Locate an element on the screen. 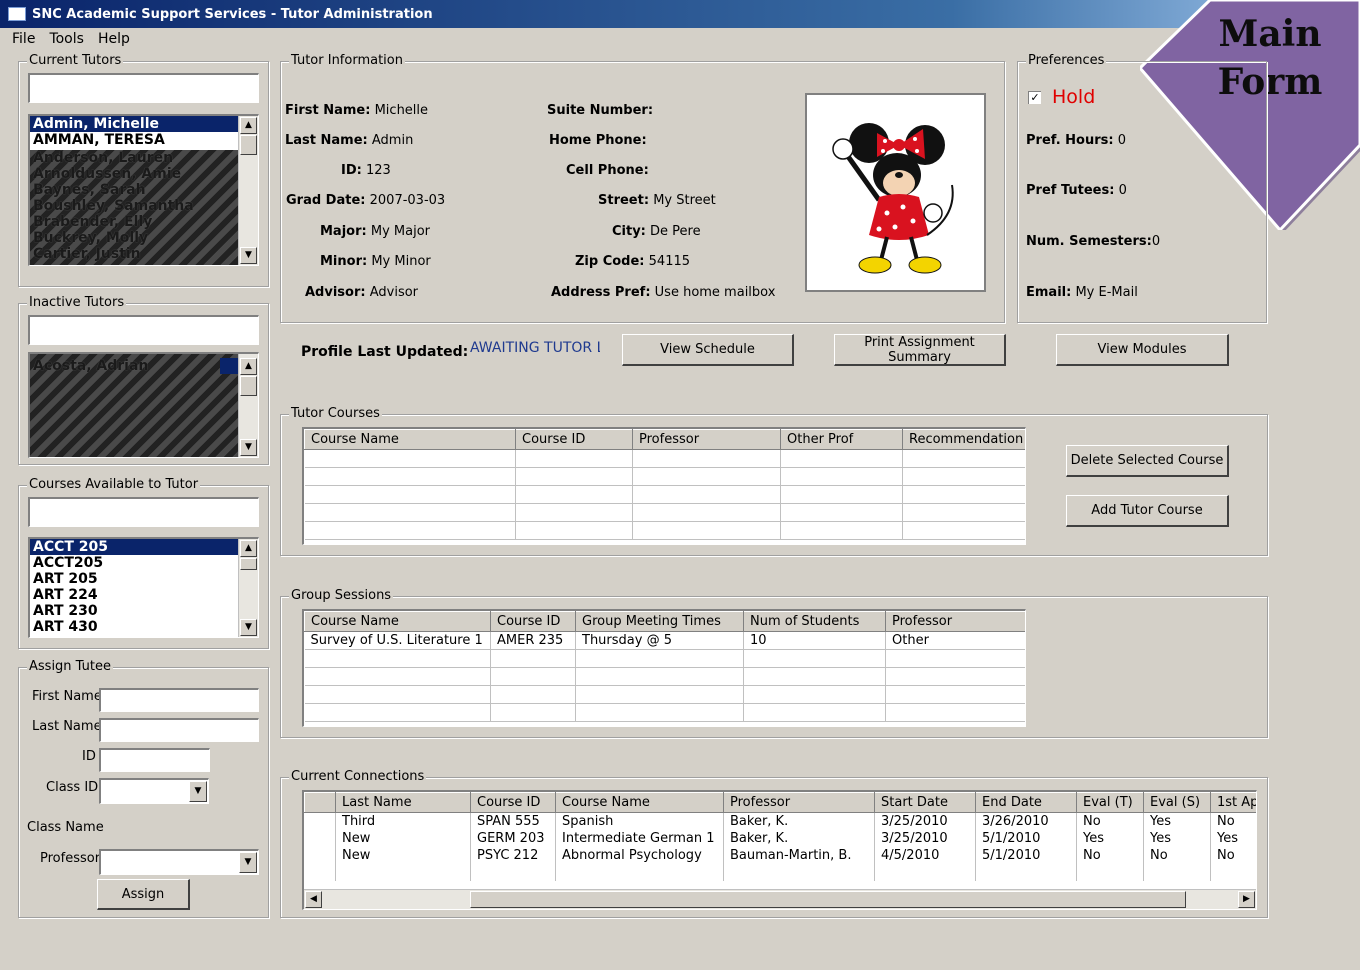  list-item: Admin, Michelle is located at coordinates (134, 124).